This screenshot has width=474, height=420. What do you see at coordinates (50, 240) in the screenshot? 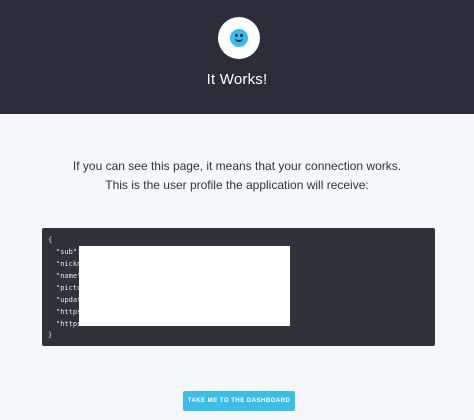
I see `json-open-brace: {` at bounding box center [50, 240].